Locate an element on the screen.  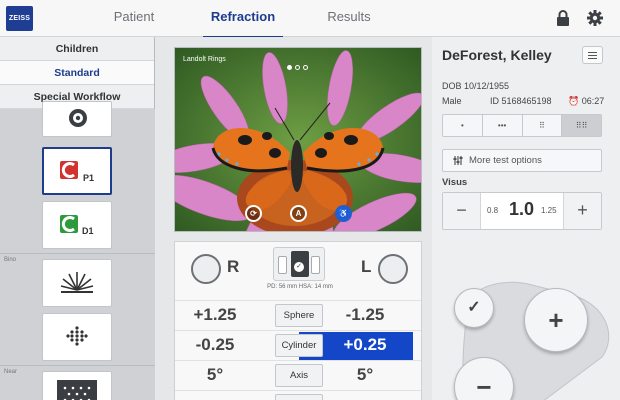
check-icon: ✓ is located at coordinates (299, 267).